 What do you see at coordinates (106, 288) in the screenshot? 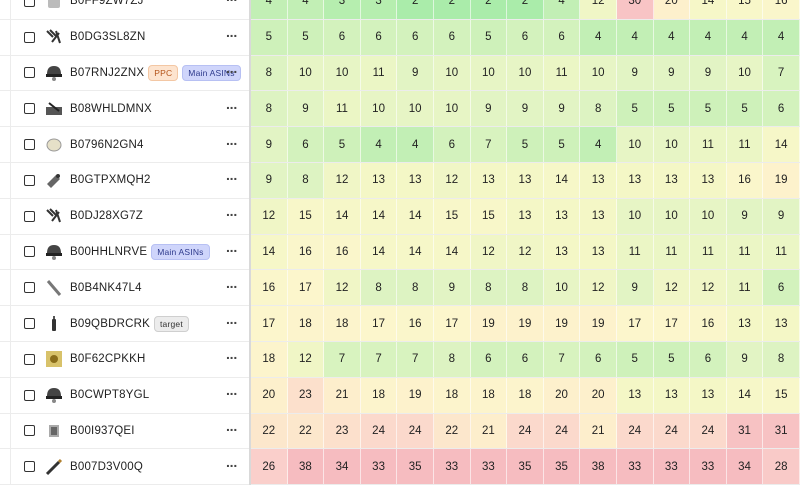
I see `asin-text: B0B4NK47L4` at bounding box center [106, 288].